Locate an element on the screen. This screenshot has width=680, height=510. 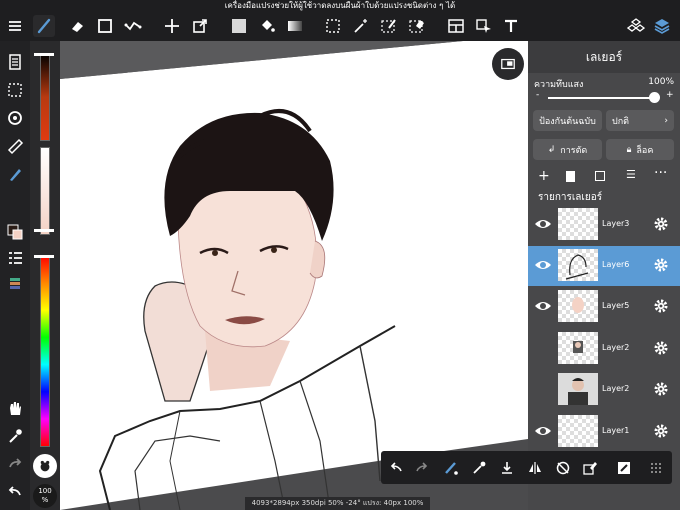
bucket-icon is located at coordinates (267, 26).